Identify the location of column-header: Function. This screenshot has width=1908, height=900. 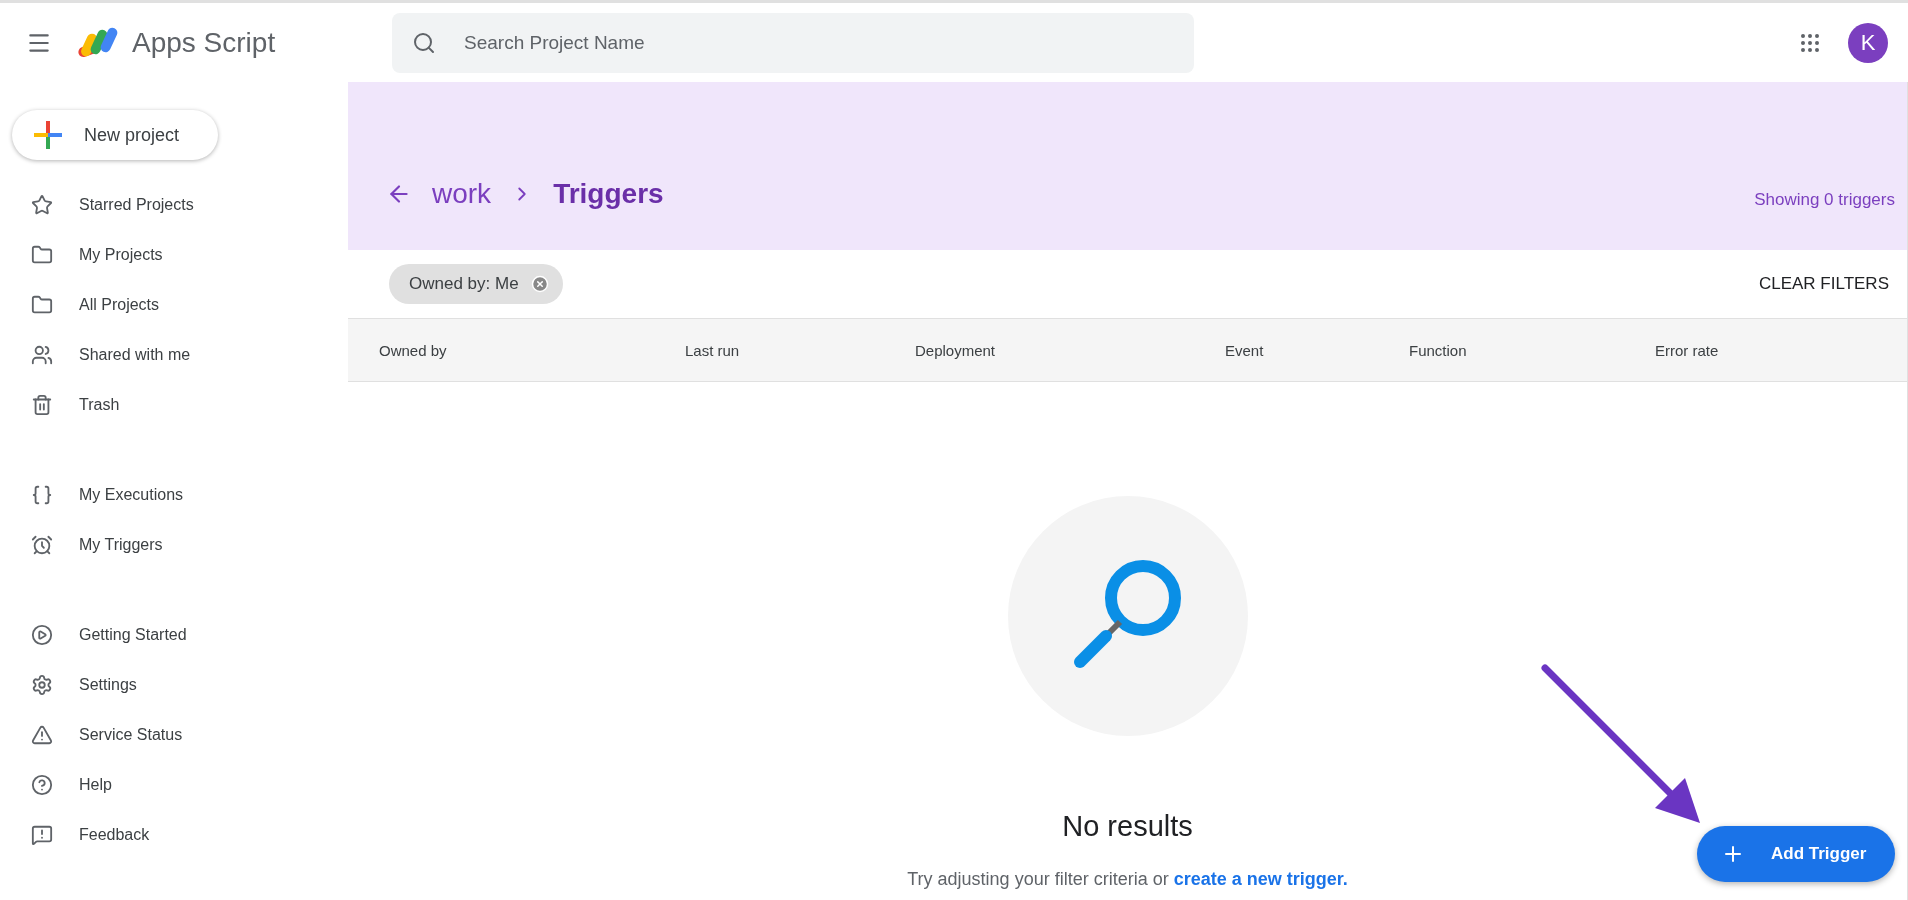
(1438, 350).